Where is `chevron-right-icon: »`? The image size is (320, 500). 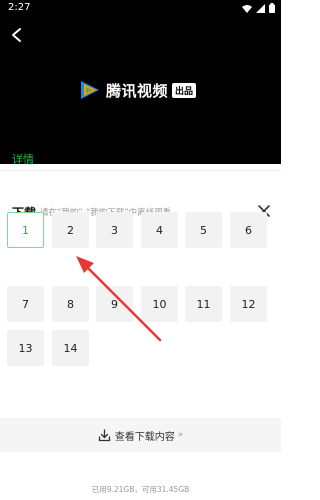
chevron-right-icon: » is located at coordinates (180, 435).